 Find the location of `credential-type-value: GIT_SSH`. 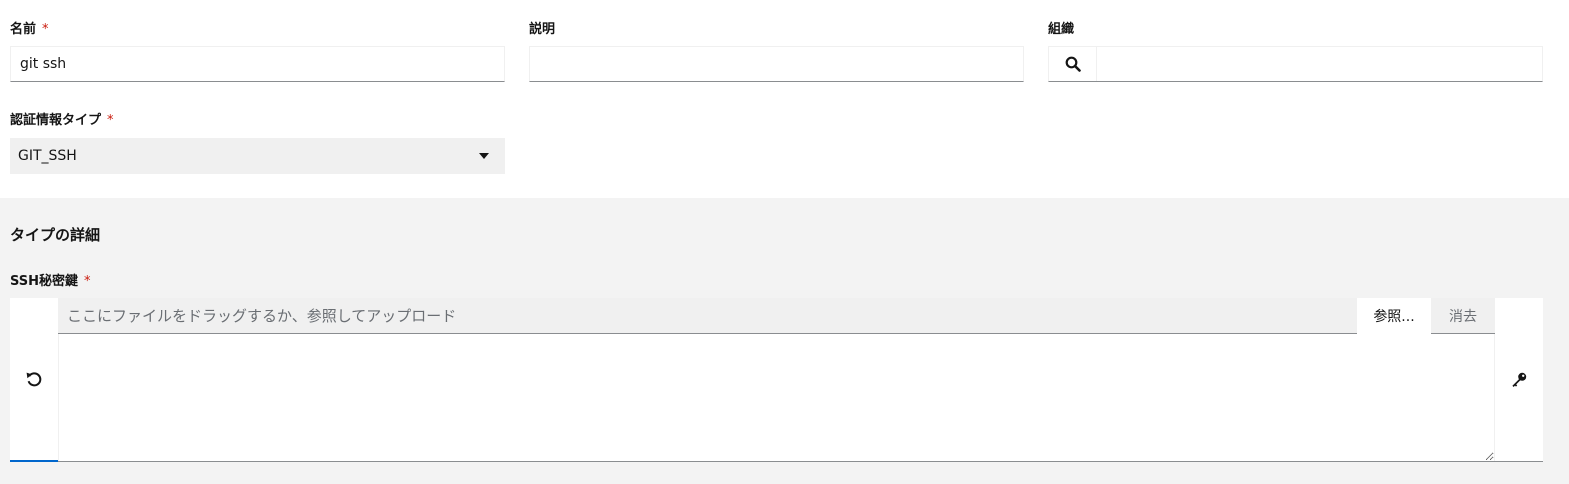

credential-type-value: GIT_SSH is located at coordinates (47, 156).